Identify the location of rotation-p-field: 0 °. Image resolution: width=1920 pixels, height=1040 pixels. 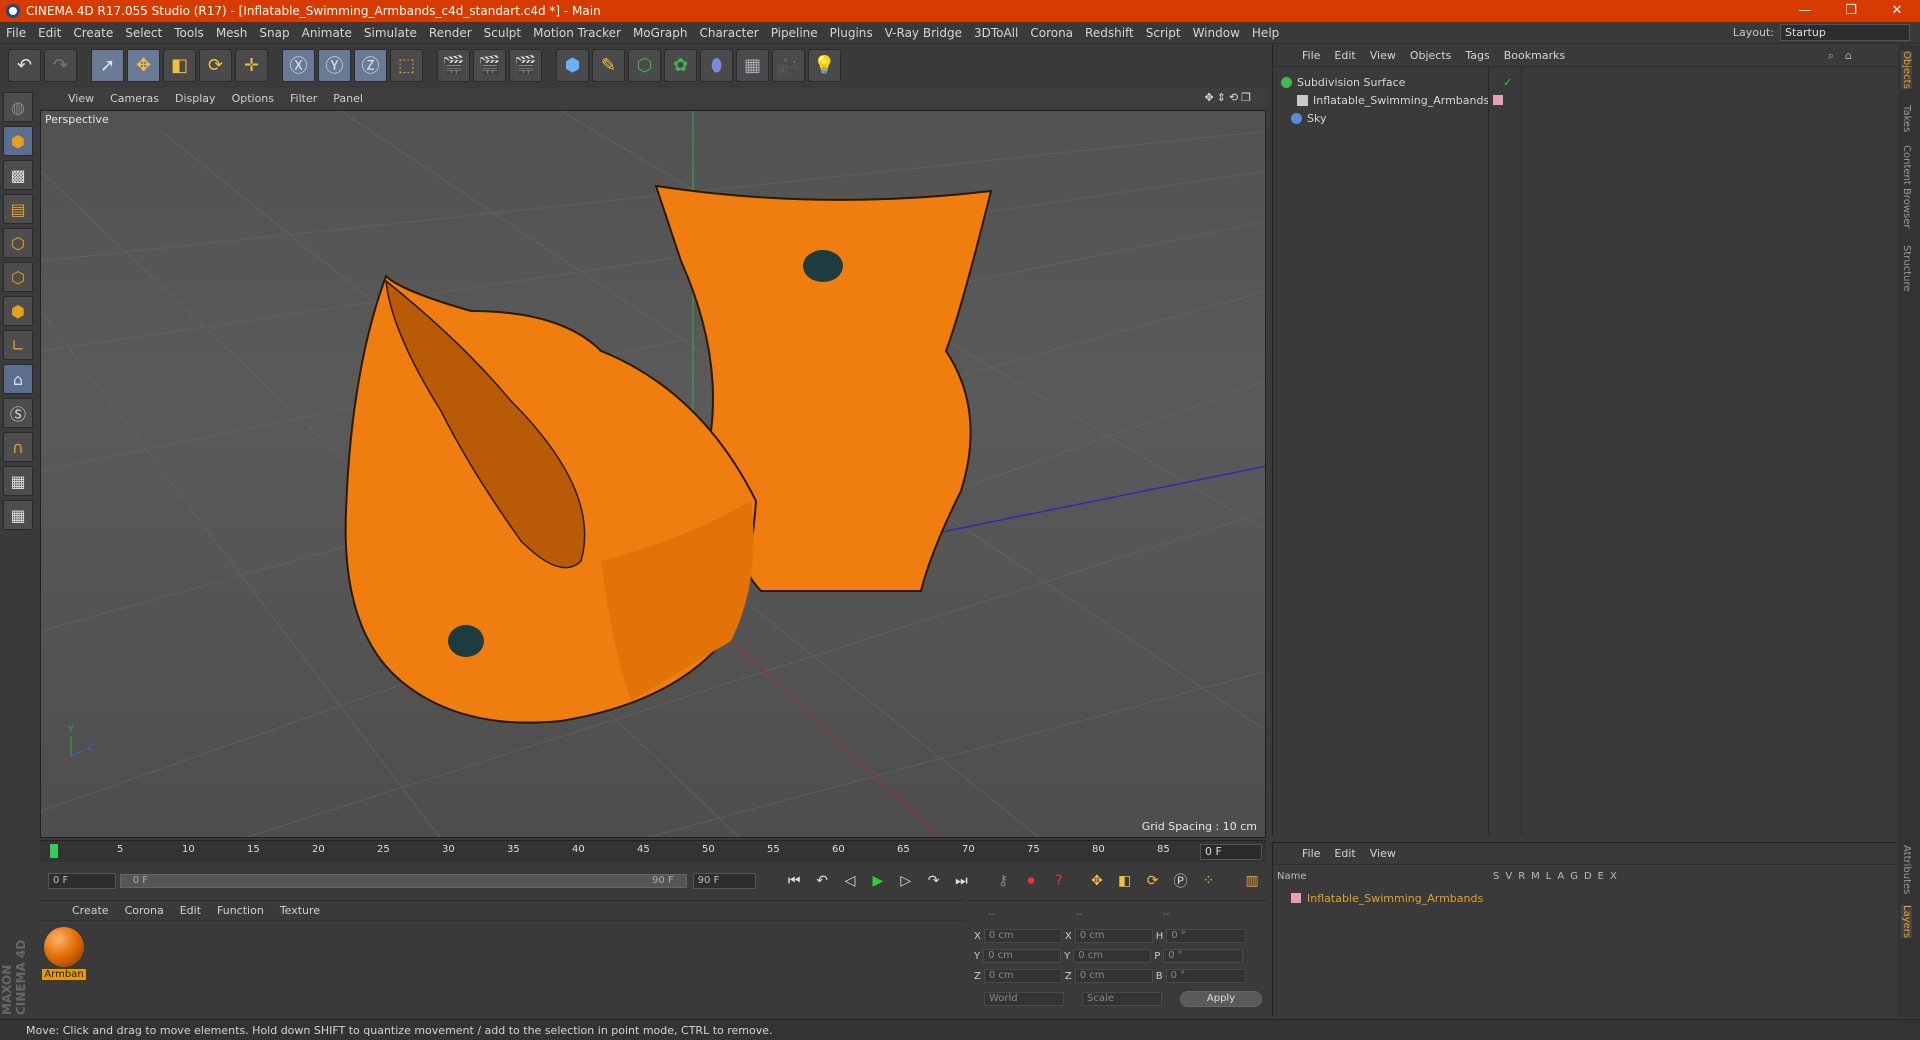
(1203, 956).